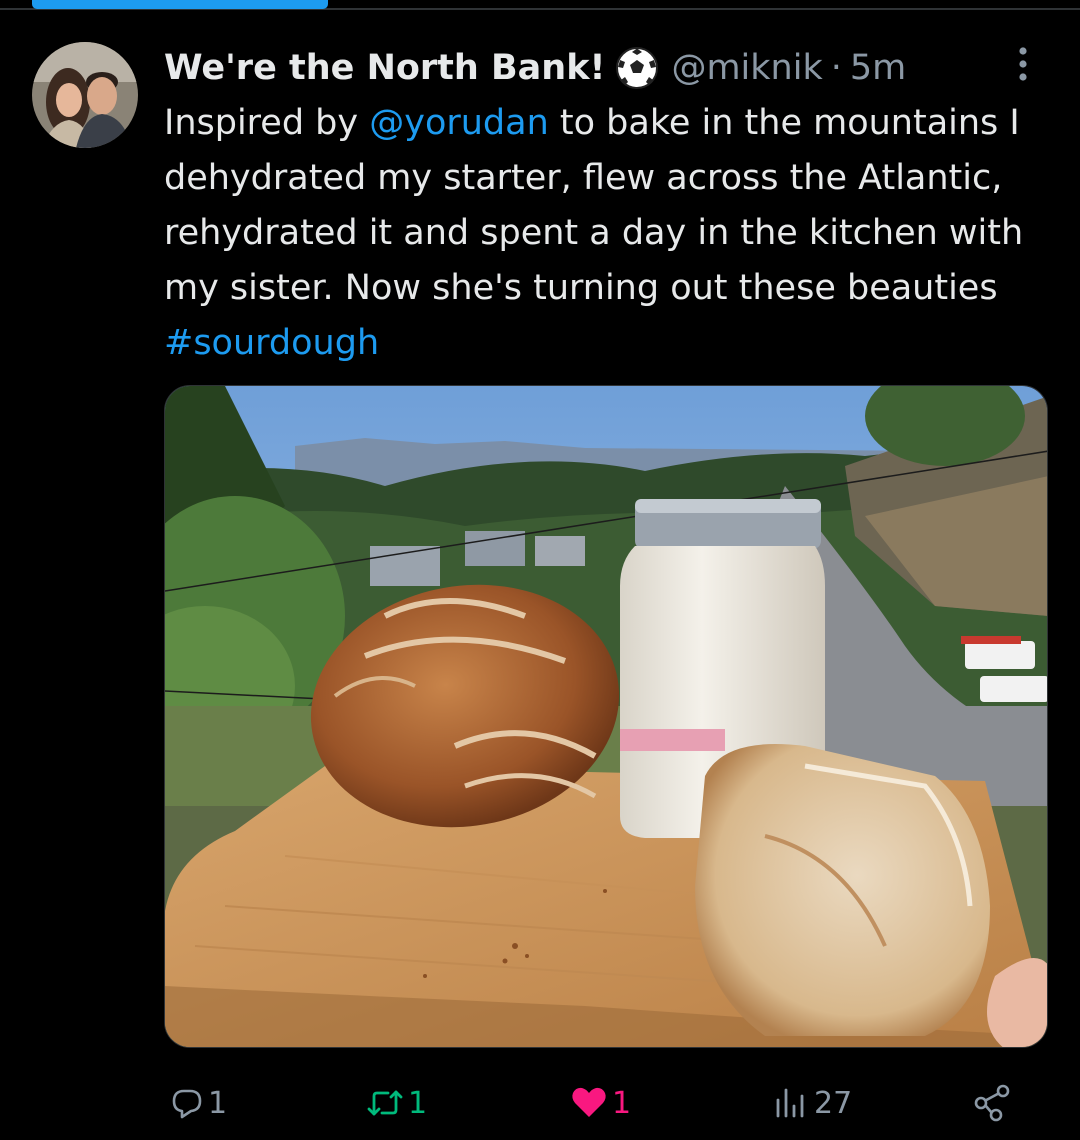 The image size is (1080, 1140). What do you see at coordinates (418, 1103) in the screenshot?
I see `retweet-count: 1` at bounding box center [418, 1103].